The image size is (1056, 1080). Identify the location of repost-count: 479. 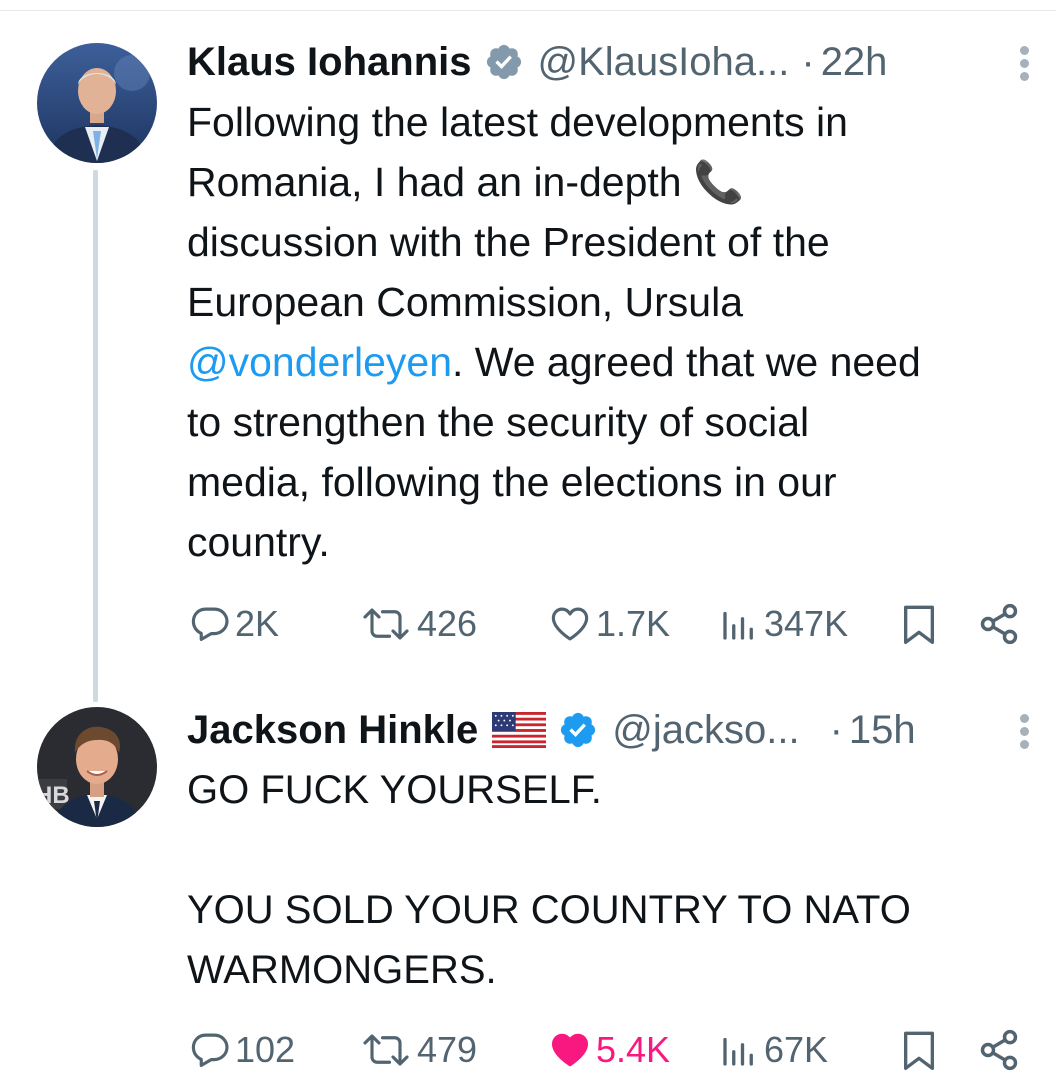
(447, 1049).